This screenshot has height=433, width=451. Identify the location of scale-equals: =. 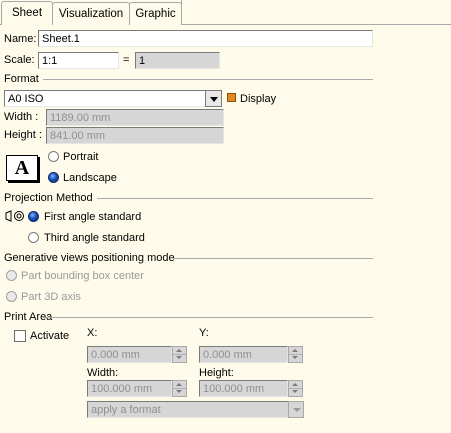
(126, 60).